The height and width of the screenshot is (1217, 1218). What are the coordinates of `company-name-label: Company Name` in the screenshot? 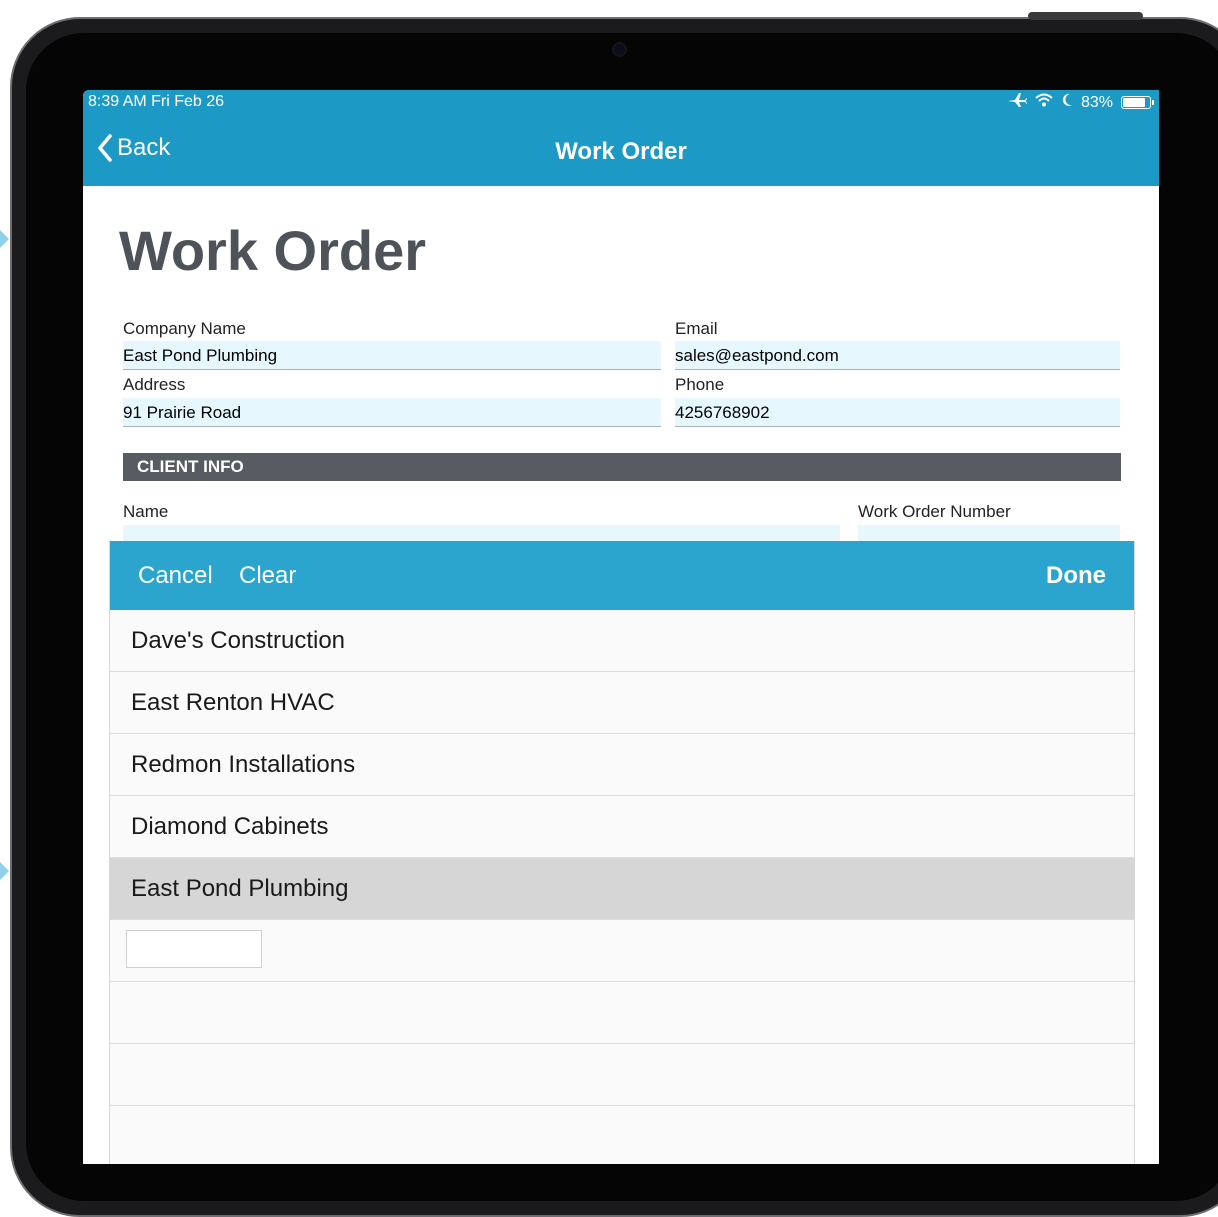 It's located at (184, 328).